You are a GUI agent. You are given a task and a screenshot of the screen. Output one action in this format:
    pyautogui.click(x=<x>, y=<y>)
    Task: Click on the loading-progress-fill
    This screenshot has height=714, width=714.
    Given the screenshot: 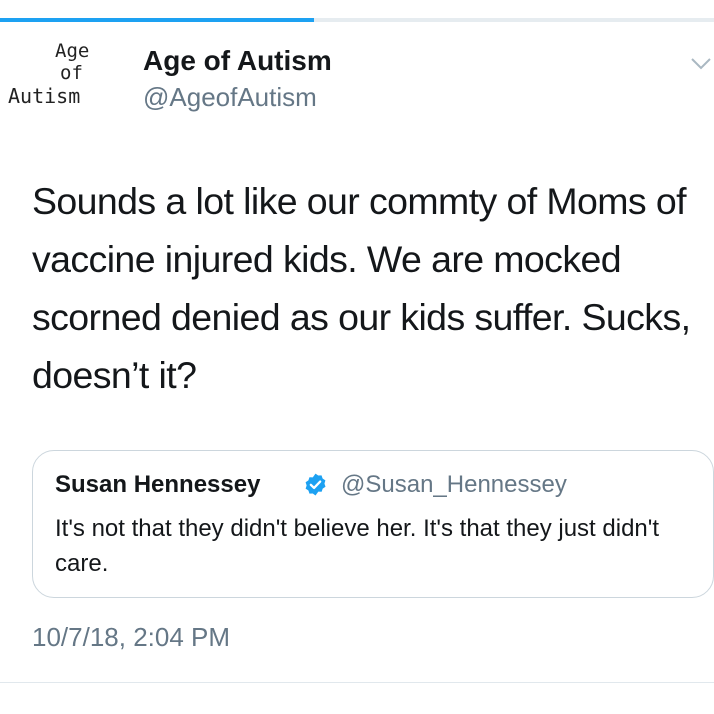 What is the action you would take?
    pyautogui.click(x=157, y=20)
    